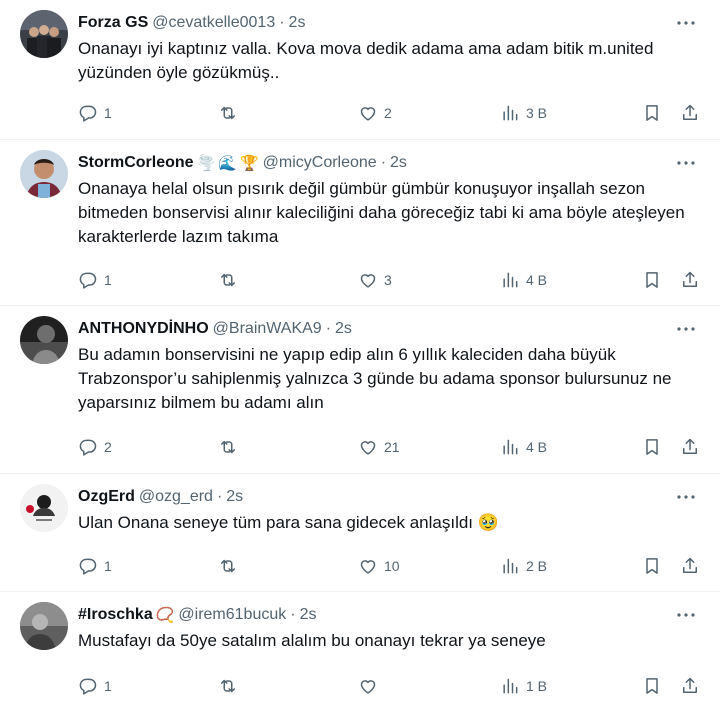 The height and width of the screenshot is (710, 720). I want to click on like-button, so click(371, 686).